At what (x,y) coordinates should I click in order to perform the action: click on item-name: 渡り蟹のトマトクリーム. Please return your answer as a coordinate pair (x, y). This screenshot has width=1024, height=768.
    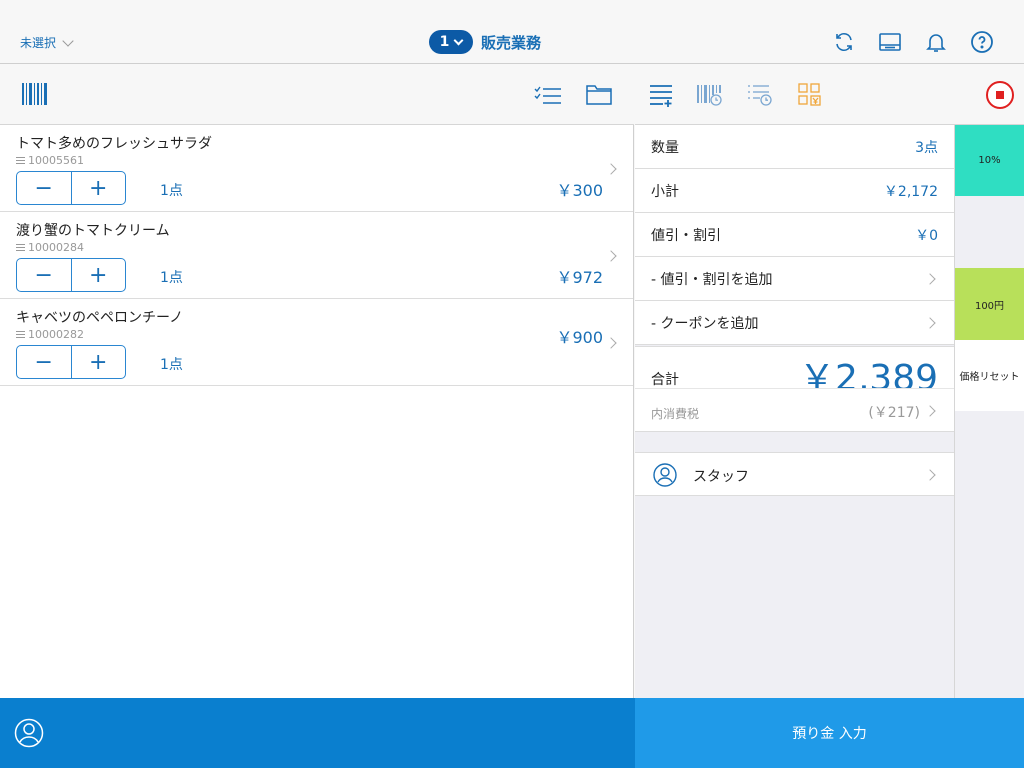
    Looking at the image, I should click on (93, 231).